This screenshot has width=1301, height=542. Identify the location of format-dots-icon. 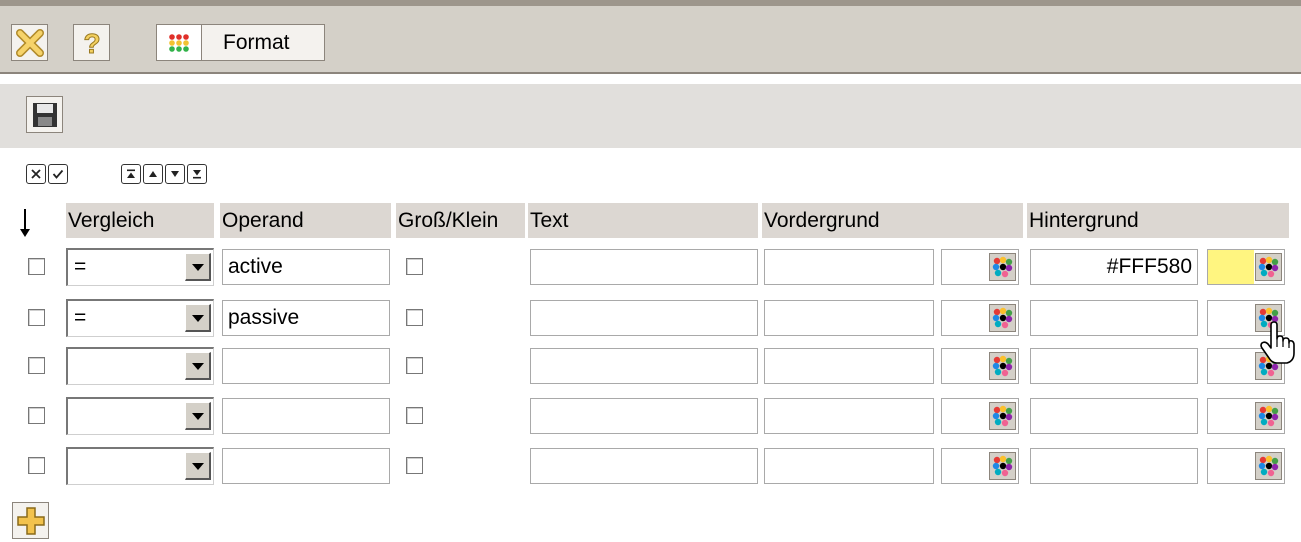
(179, 42).